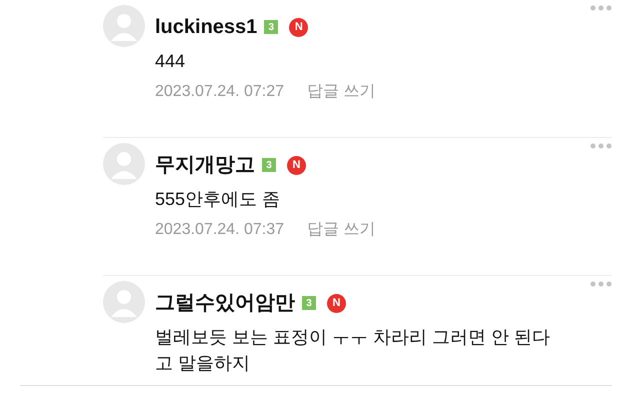  I want to click on author-name: 그럴수있어암만, so click(225, 303).